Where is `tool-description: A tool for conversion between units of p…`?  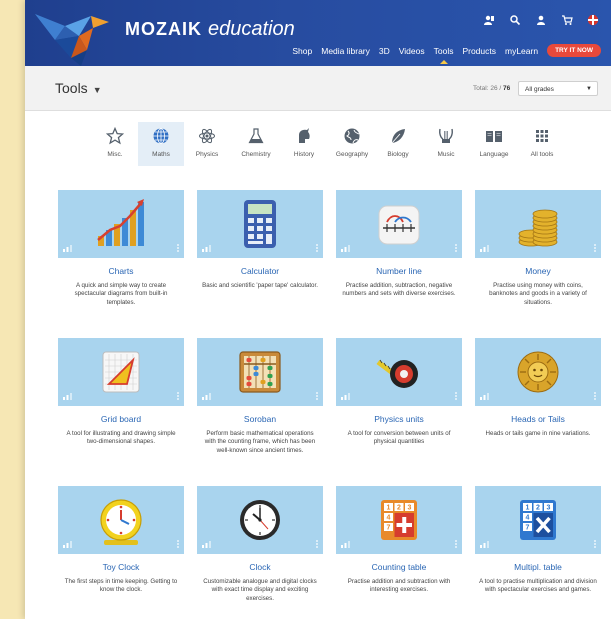 tool-description: A tool for conversion between units of p… is located at coordinates (399, 438).